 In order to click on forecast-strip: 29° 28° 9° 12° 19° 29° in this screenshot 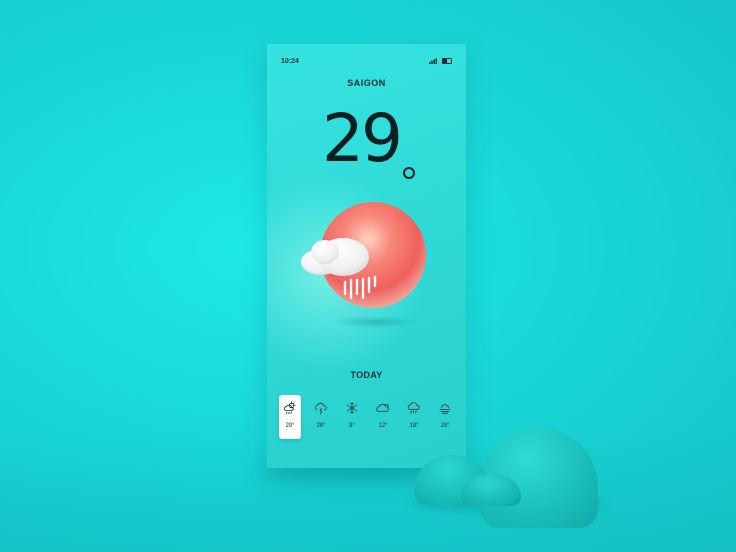, I will do `click(367, 417)`.